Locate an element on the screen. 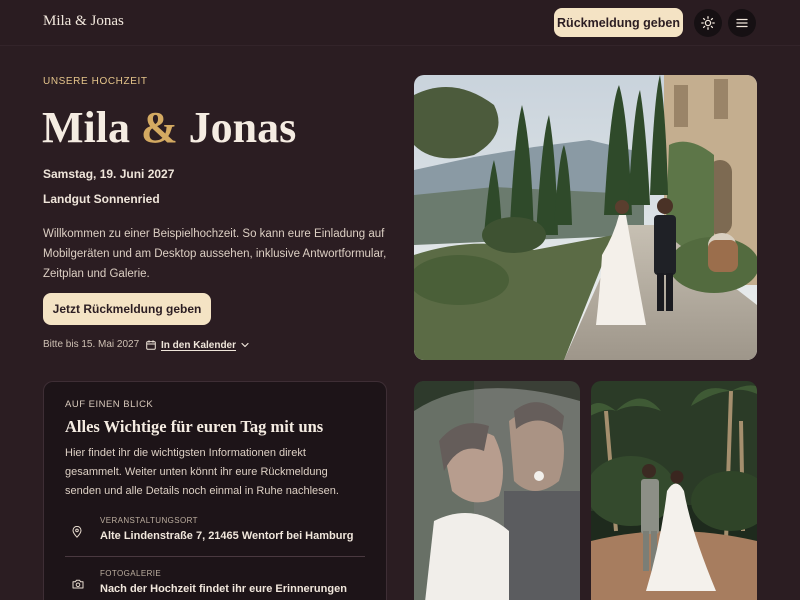 The image size is (800, 600). header-rsvp-button: Rückmeldung geben is located at coordinates (618, 22).